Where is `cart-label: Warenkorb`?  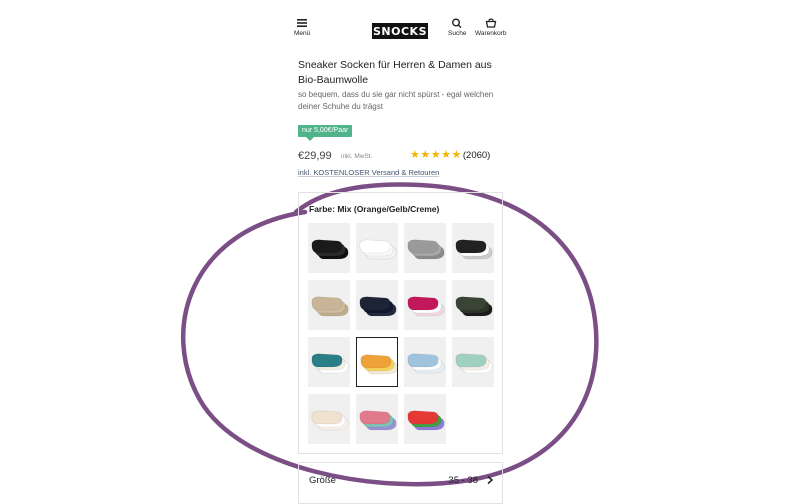 cart-label: Warenkorb is located at coordinates (491, 33).